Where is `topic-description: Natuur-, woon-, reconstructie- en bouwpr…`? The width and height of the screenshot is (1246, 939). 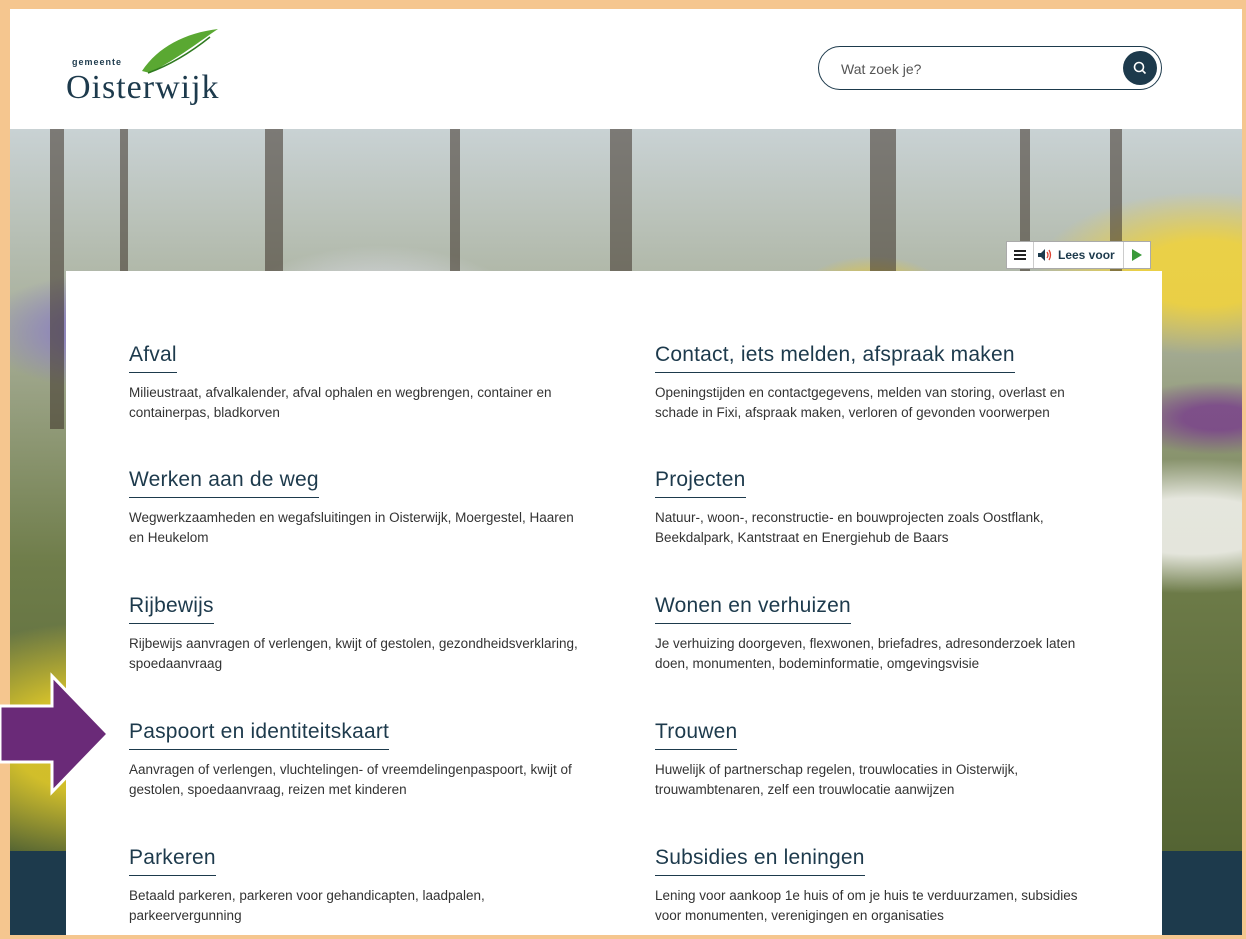
topic-description: Natuur-, woon-, reconstructie- en bouwpr… is located at coordinates (849, 527).